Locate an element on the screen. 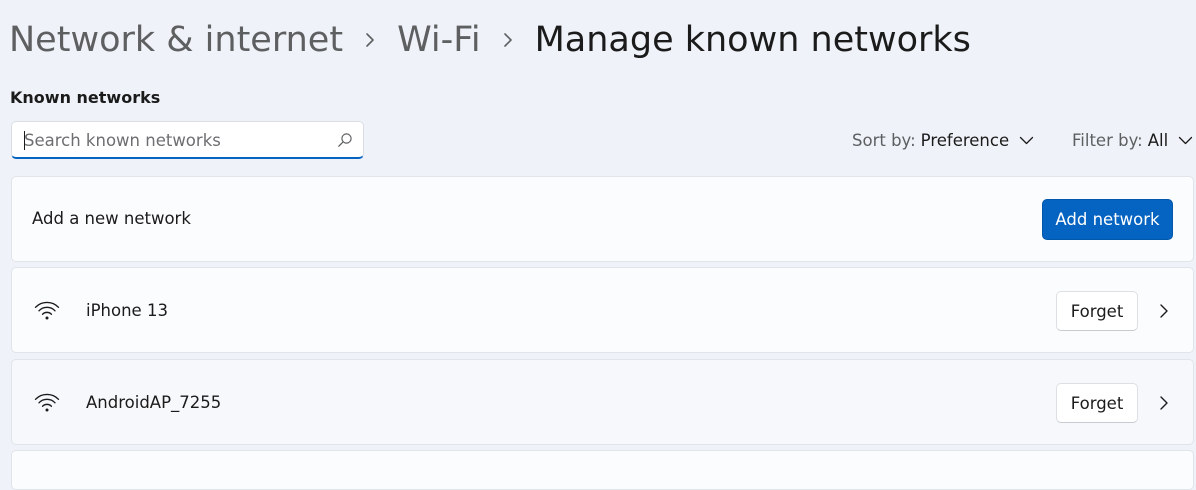  sort-dropdown: Sort by: Preference is located at coordinates (943, 140).